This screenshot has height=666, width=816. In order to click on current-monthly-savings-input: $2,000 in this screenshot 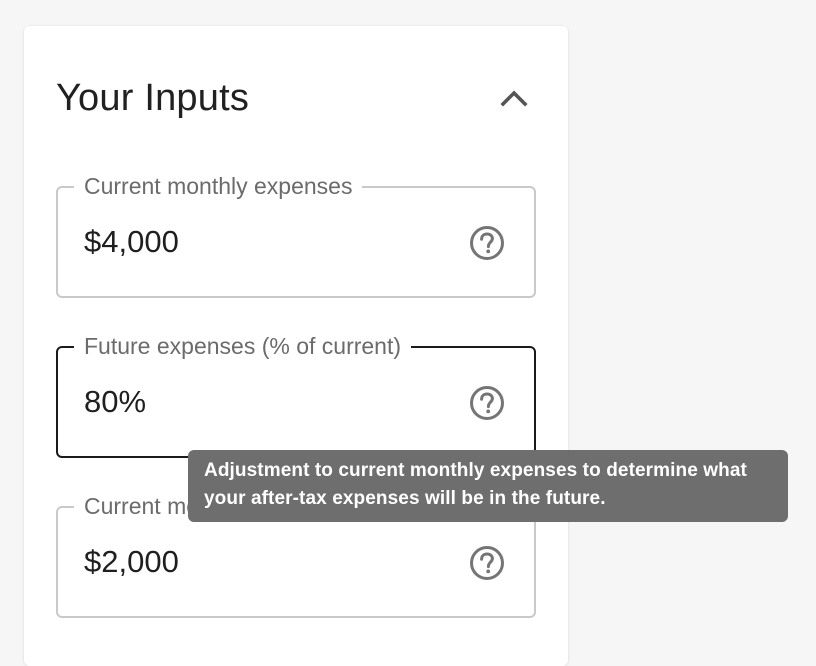, I will do `click(131, 562)`.